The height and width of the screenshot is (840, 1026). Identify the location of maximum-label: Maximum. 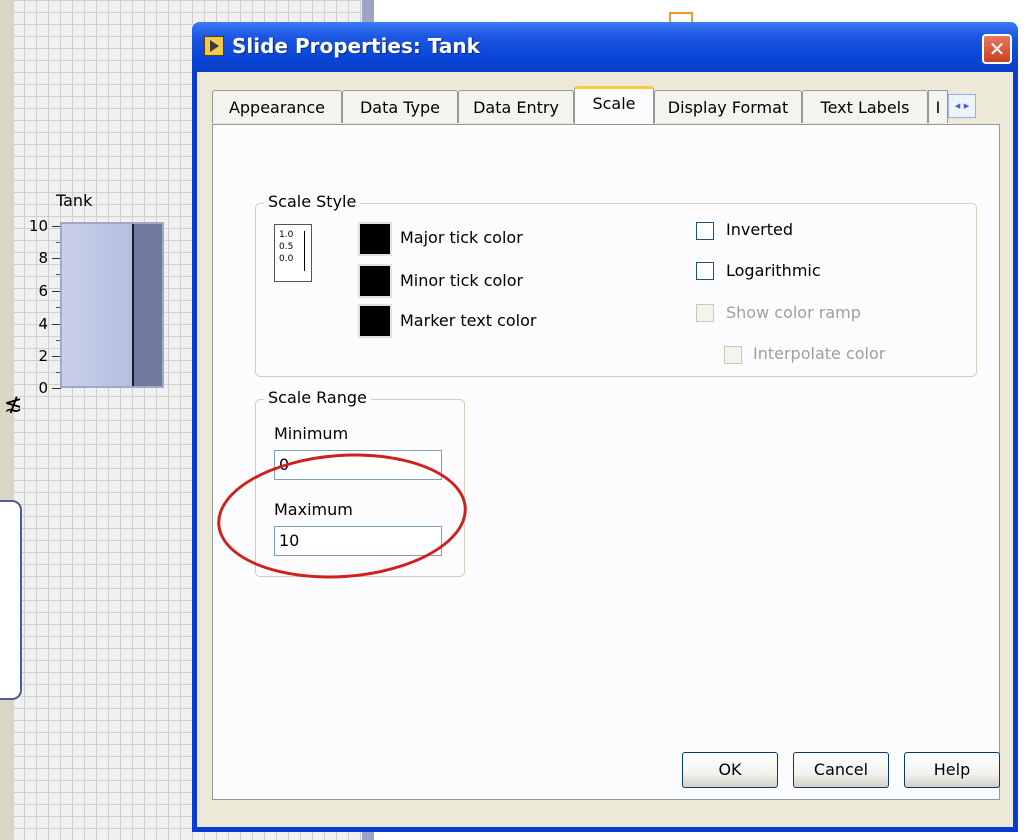
(313, 509).